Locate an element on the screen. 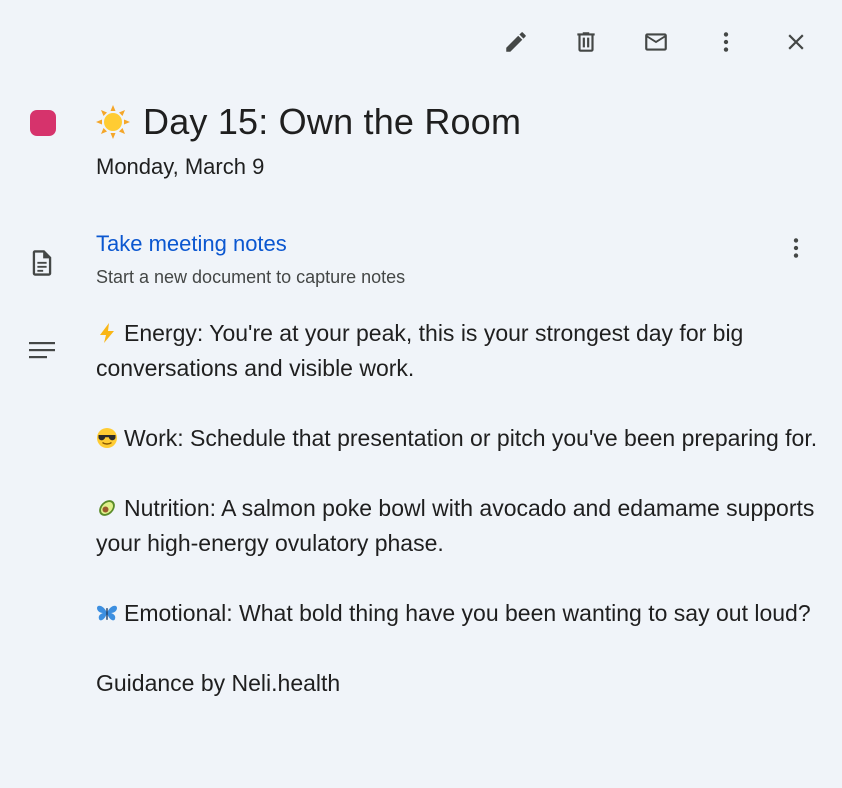 The image size is (842, 788). sunglasses-face-icon is located at coordinates (107, 438).